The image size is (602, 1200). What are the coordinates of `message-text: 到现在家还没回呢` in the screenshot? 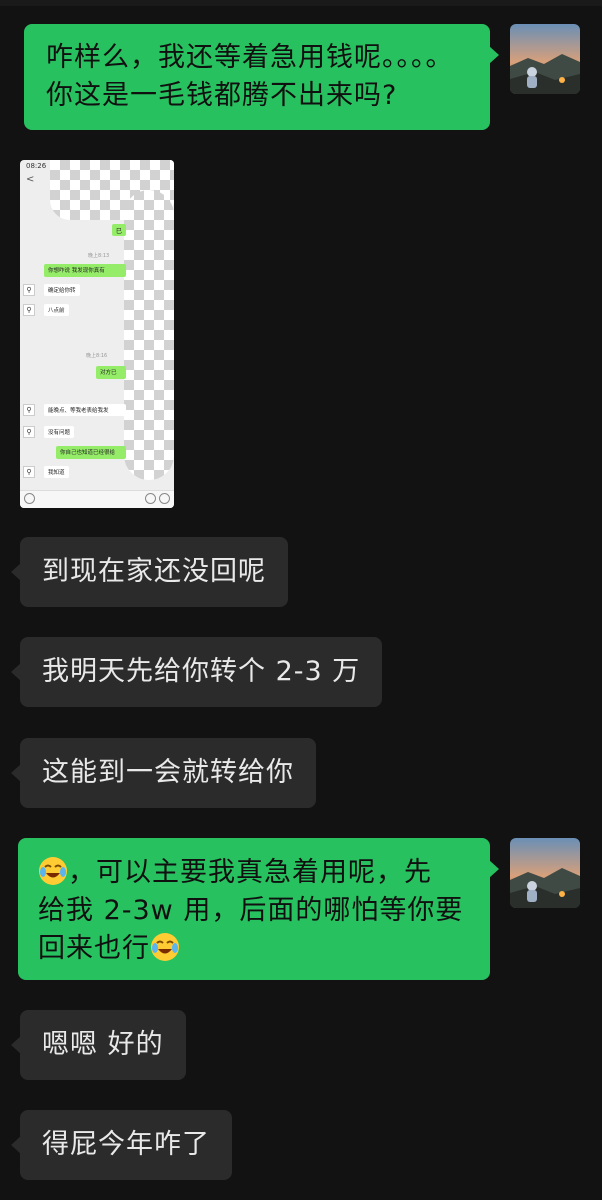 It's located at (154, 571).